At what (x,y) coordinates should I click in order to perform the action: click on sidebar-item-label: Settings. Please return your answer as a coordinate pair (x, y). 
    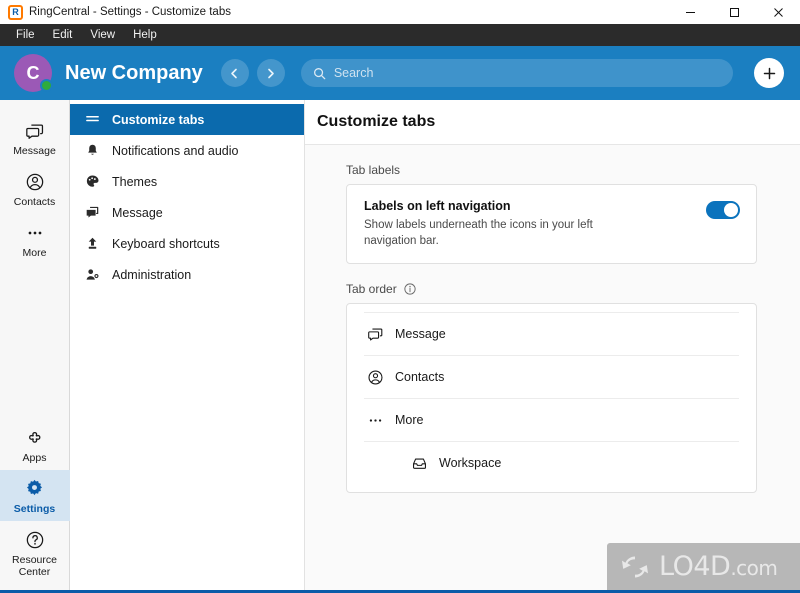
    Looking at the image, I should click on (34, 508).